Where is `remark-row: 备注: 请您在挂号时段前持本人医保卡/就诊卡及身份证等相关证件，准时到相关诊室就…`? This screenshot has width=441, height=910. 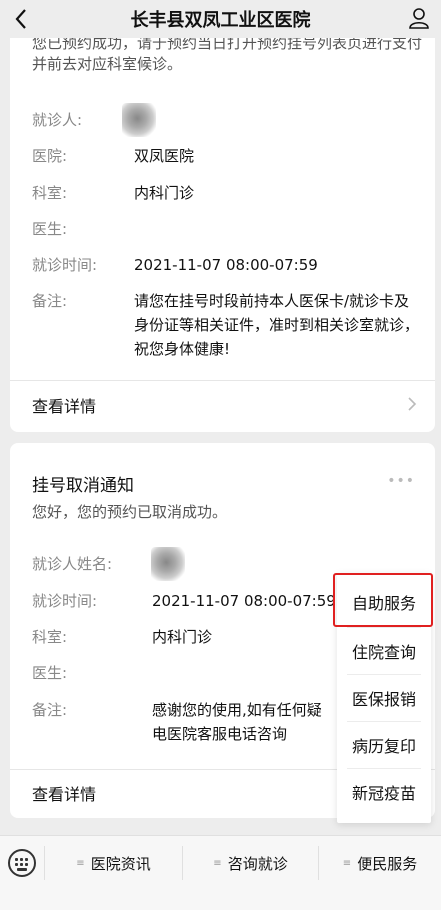 remark-row: 备注: 请您在挂号时段前持本人医保卡/就诊卡及身份证等相关证件，准时到相关诊室就… is located at coordinates (225, 323).